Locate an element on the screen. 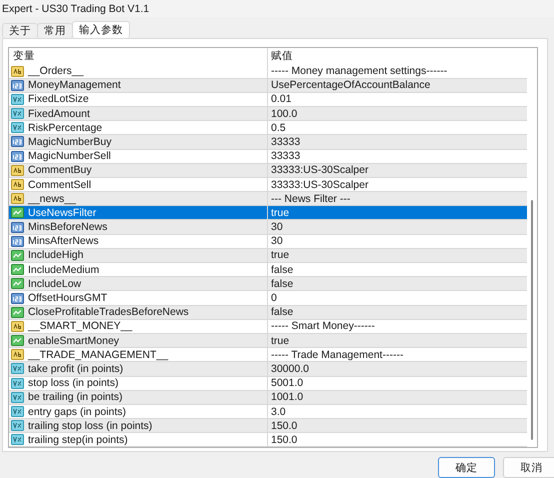 This screenshot has width=554, height=478. parameter-row: __news__ --- News Filter --- is located at coordinates (268, 199).